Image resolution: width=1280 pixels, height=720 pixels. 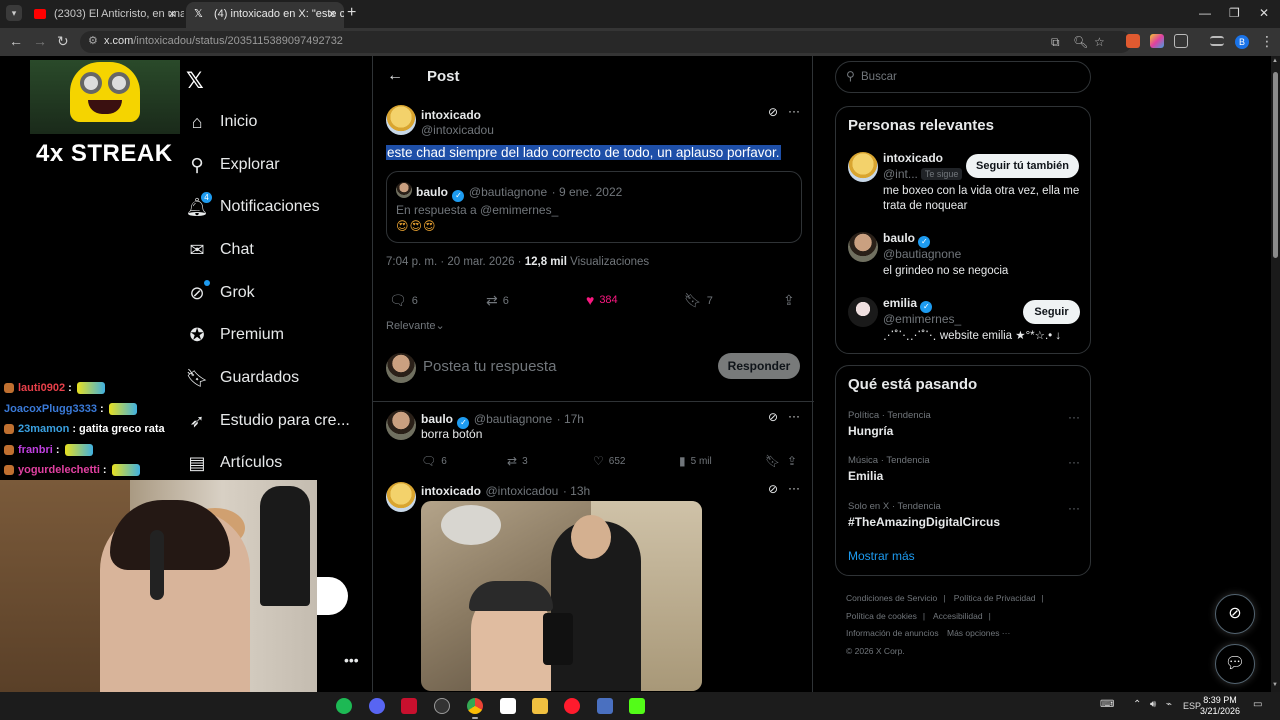 What do you see at coordinates (1242, 42) in the screenshot?
I see `profile-avatar: B` at bounding box center [1242, 42].